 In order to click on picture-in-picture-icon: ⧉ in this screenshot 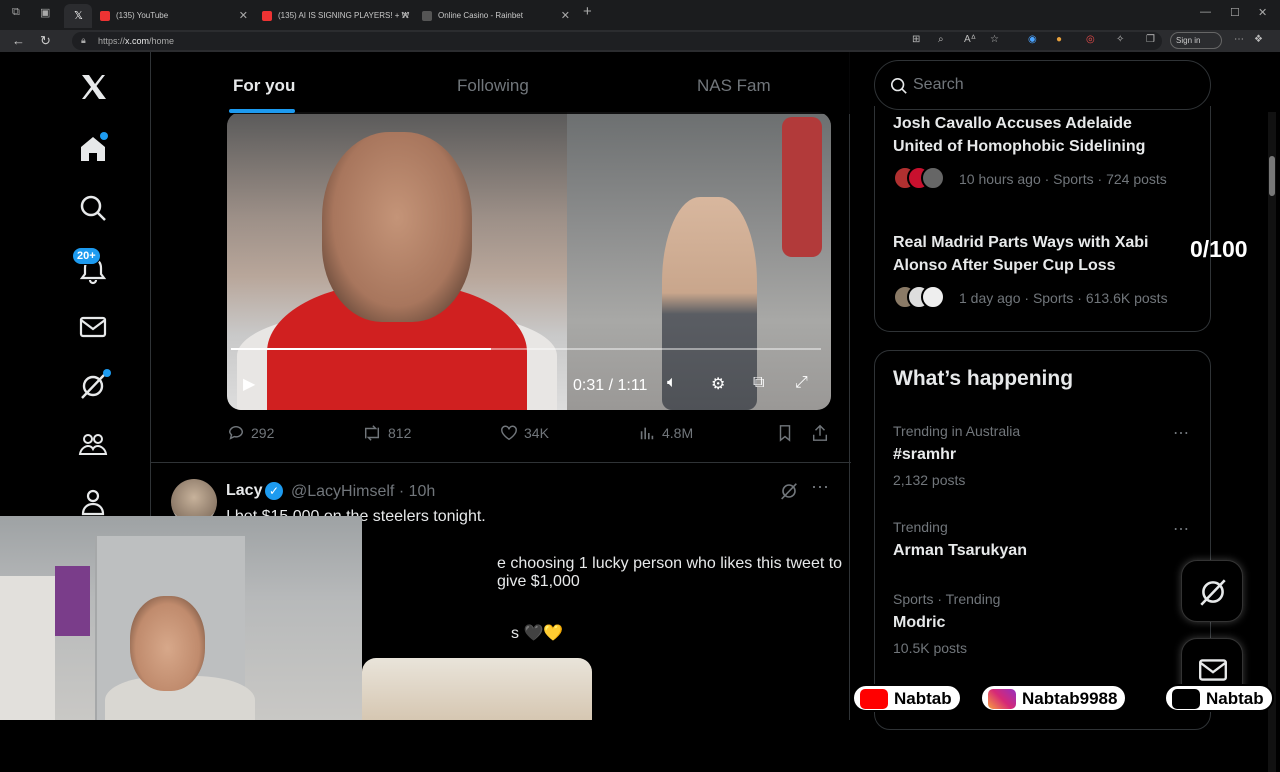, I will do `click(758, 383)`.